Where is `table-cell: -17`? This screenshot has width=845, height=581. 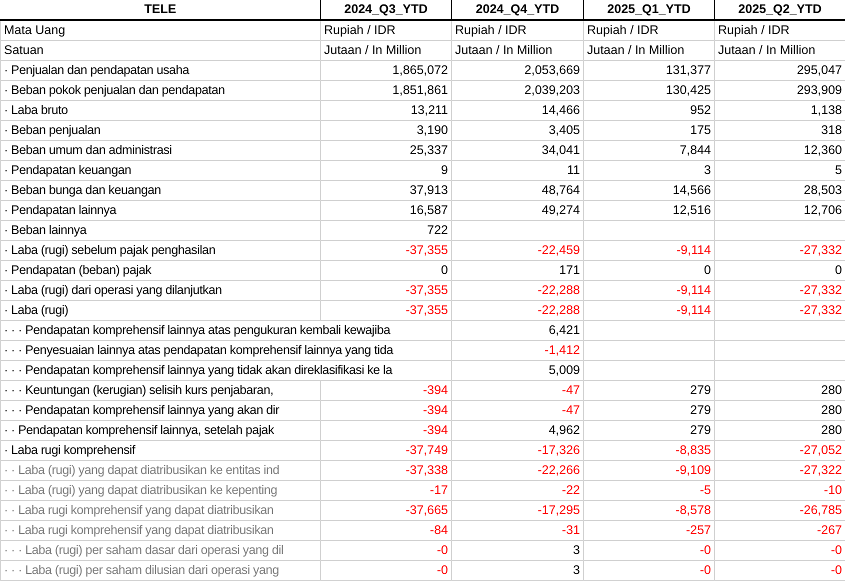
table-cell: -17 is located at coordinates (386, 490).